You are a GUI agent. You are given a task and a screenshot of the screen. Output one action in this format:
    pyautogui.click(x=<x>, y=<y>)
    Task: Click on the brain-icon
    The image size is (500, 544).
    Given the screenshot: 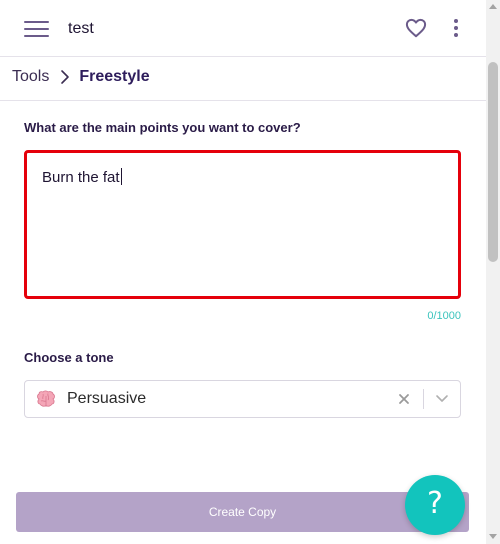 What is the action you would take?
    pyautogui.click(x=46, y=398)
    